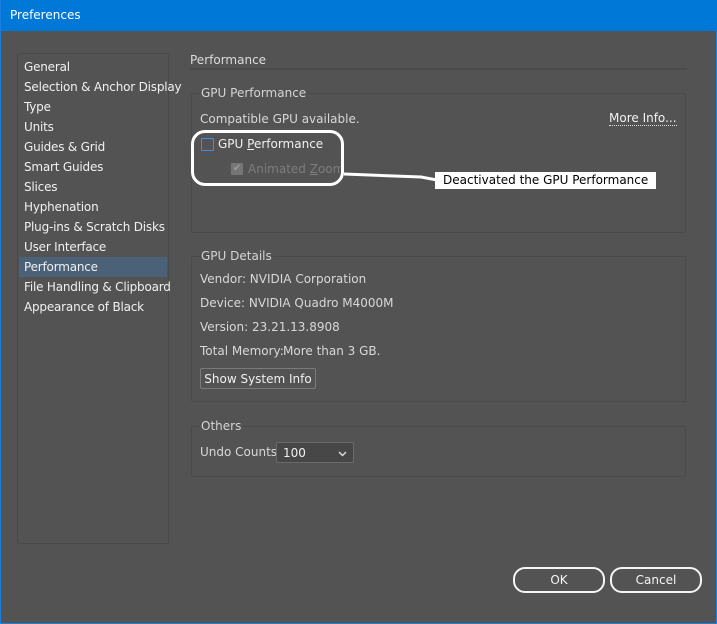 This screenshot has width=717, height=624. I want to click on sidebar-item-appearance-of-black: Appearance of Black, so click(93, 307).